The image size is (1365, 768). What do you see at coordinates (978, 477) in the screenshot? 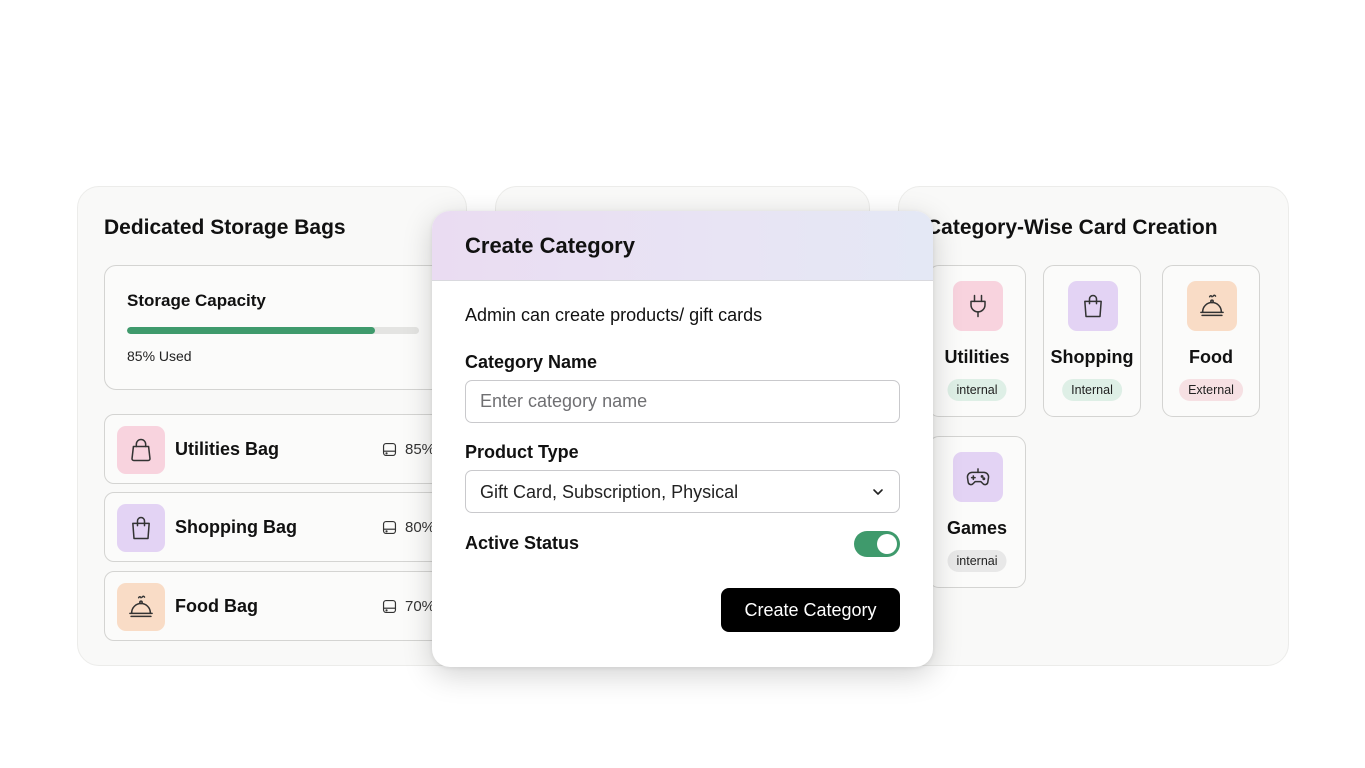
I see `gamepad-icon` at bounding box center [978, 477].